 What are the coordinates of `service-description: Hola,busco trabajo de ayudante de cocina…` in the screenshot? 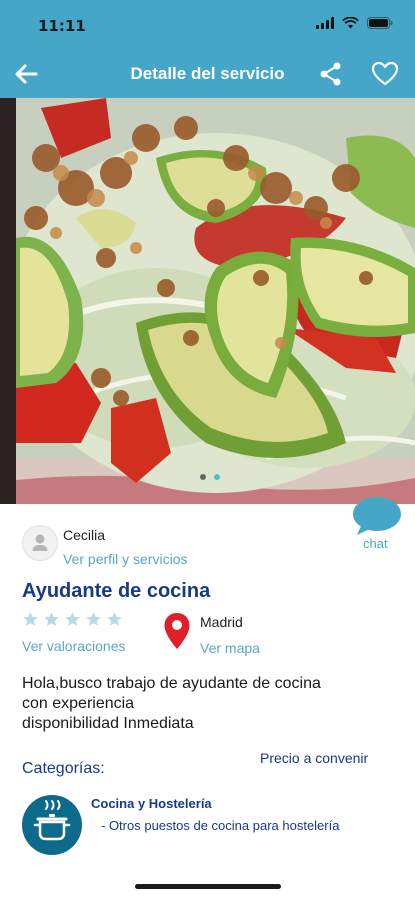 It's located at (171, 703).